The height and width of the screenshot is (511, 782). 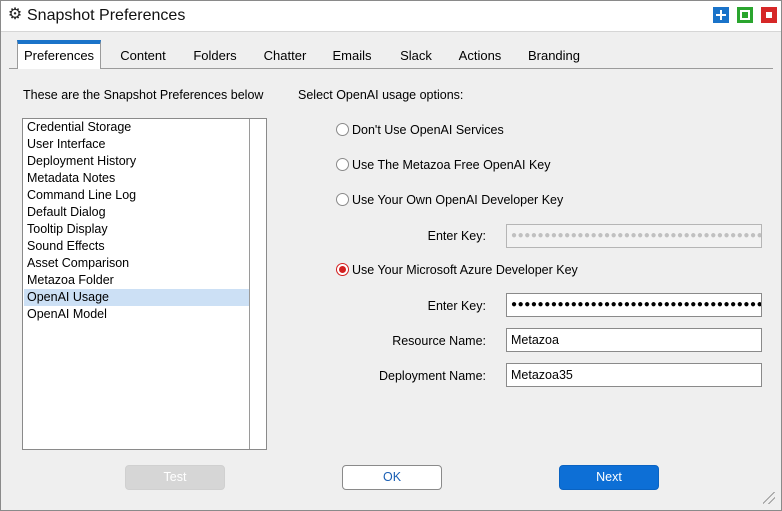 What do you see at coordinates (769, 15) in the screenshot?
I see `close-button` at bounding box center [769, 15].